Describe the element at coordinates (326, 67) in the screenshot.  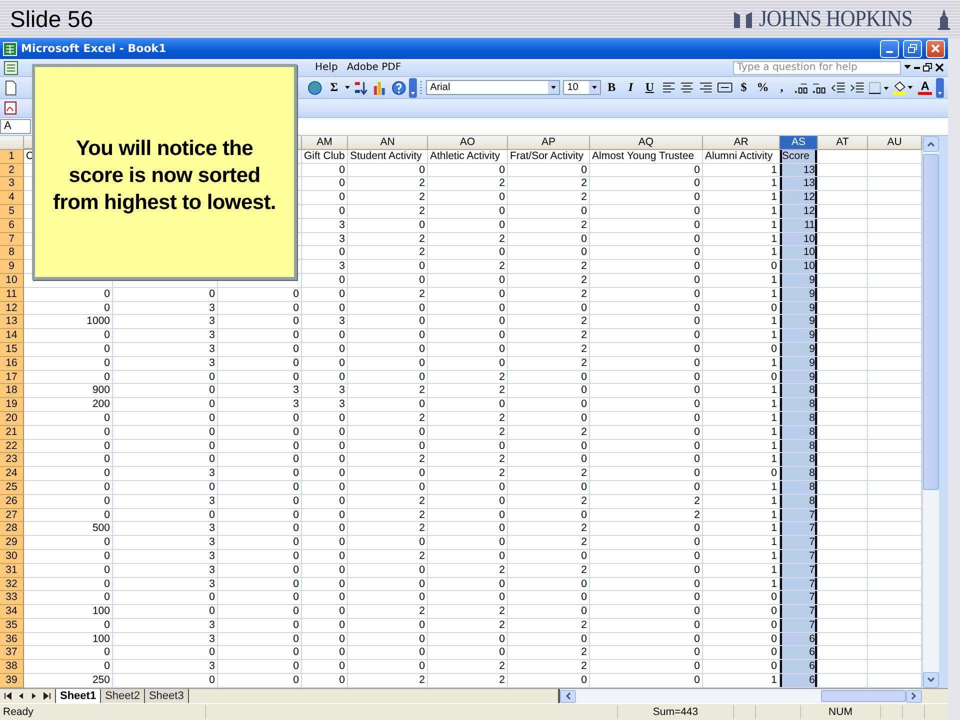
I see `menu-item: Help` at that location.